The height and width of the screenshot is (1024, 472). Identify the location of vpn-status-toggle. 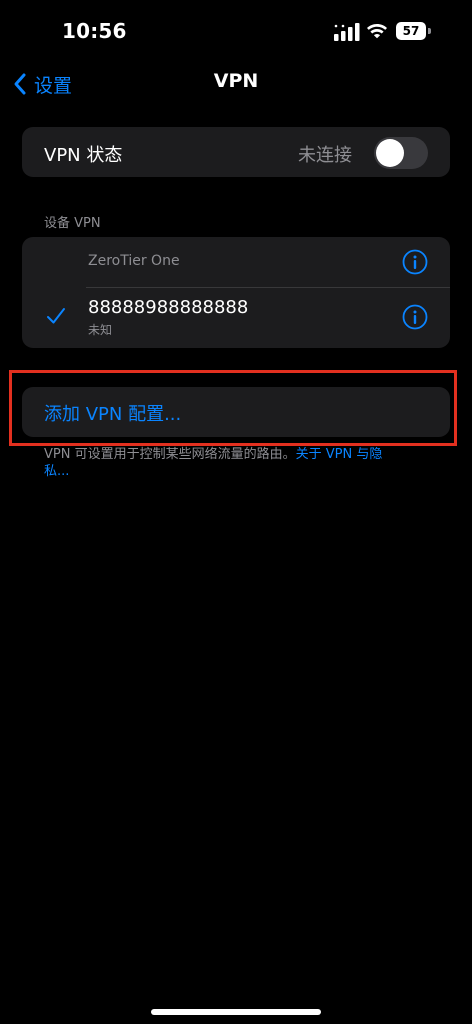
(401, 153).